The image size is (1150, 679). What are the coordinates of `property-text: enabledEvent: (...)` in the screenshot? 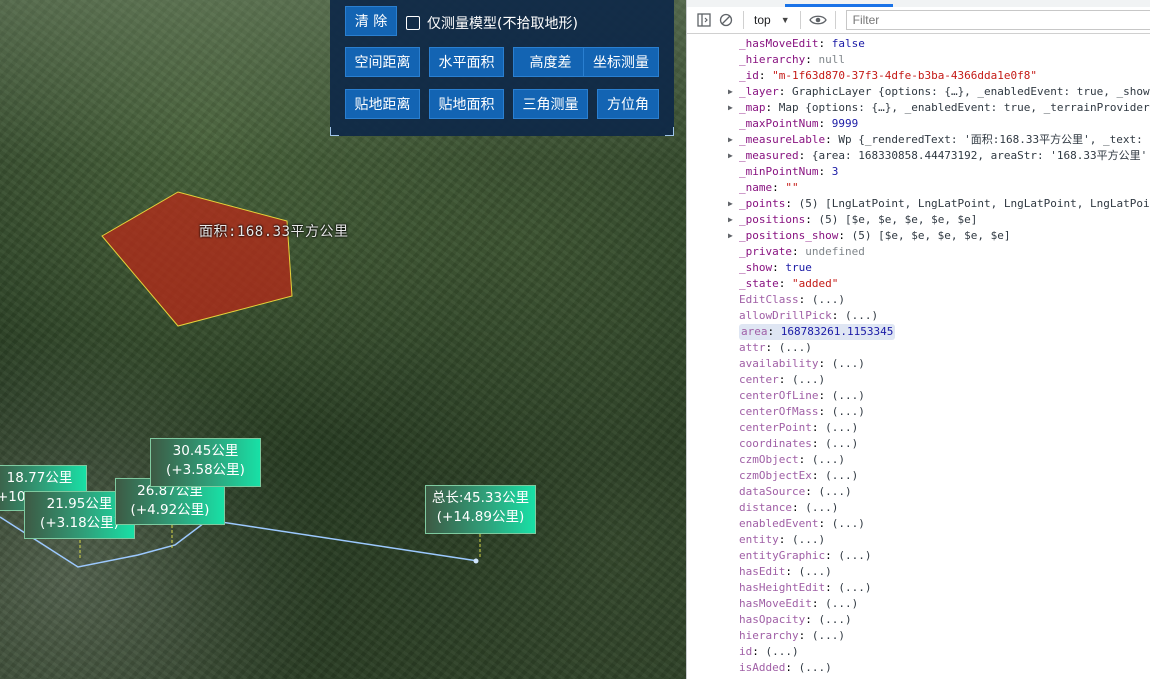 It's located at (802, 524).